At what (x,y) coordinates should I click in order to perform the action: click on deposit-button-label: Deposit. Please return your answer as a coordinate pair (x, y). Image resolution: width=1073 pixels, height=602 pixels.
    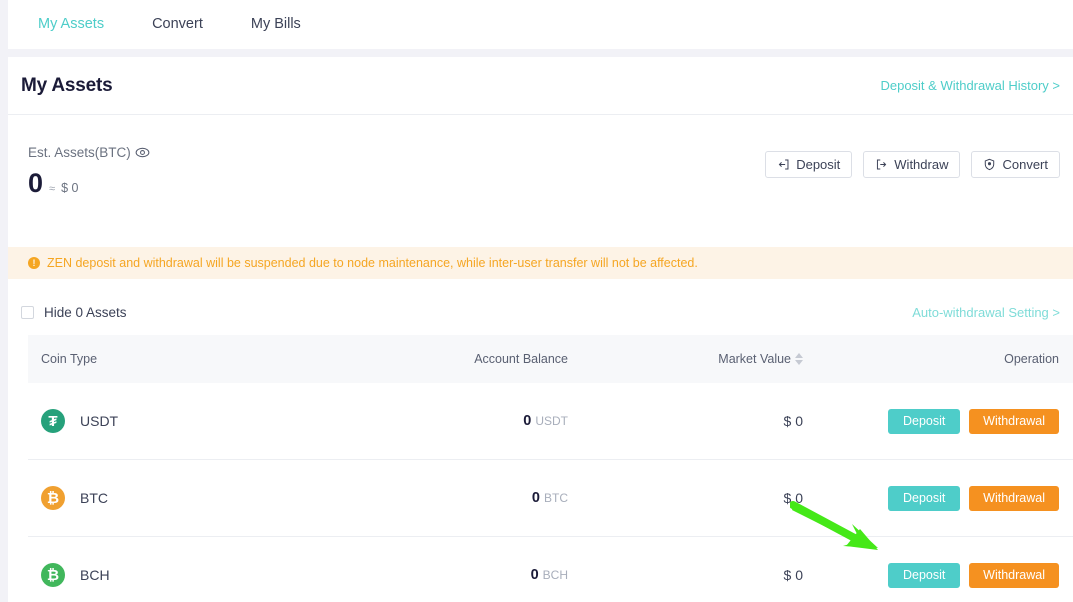
    Looking at the image, I should click on (818, 164).